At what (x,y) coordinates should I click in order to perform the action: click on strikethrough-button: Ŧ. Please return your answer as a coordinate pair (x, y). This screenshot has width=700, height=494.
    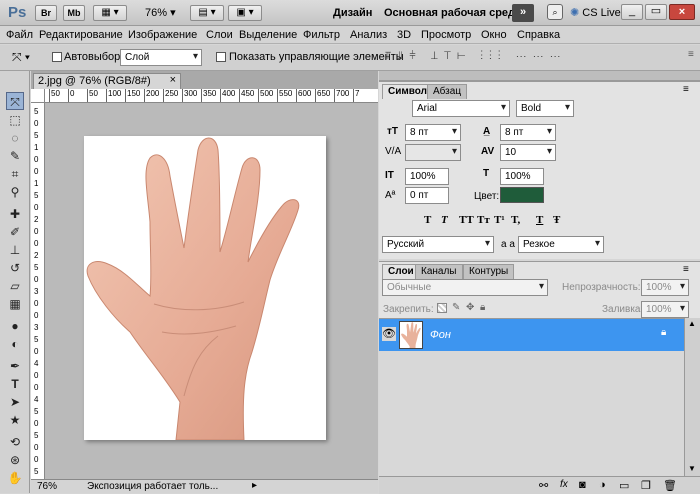
    Looking at the image, I should click on (556, 220).